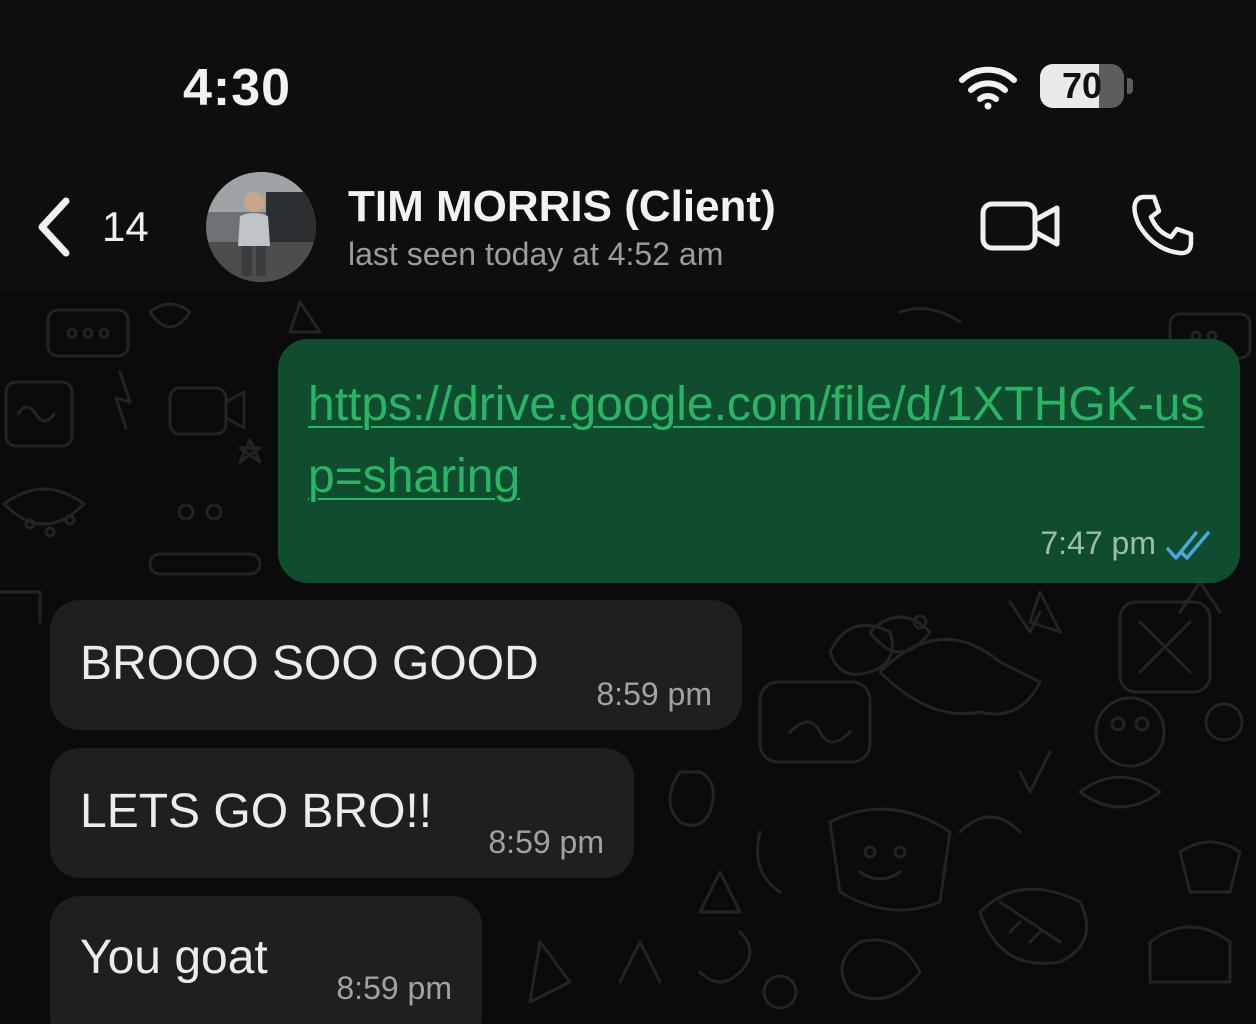 This screenshot has height=1024, width=1256. Describe the element at coordinates (309, 663) in the screenshot. I see `message-text: BROOO SOO GOOD` at that location.